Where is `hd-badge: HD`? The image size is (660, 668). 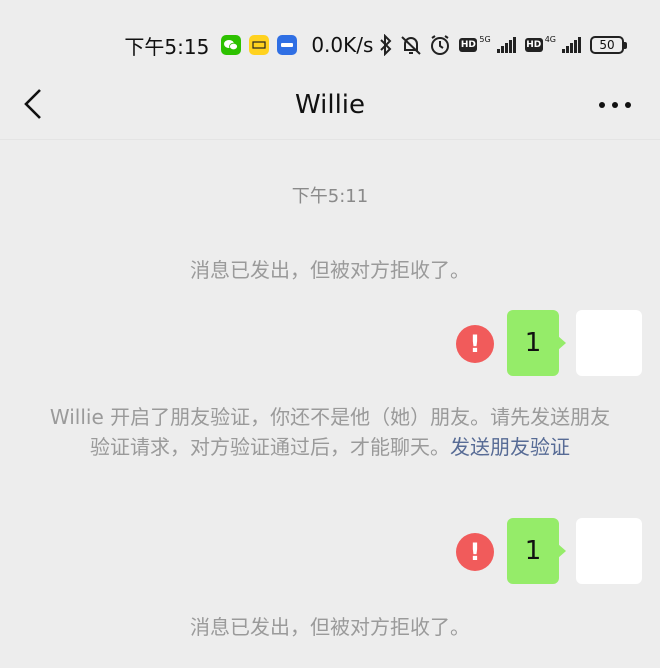 hd-badge: HD is located at coordinates (468, 45).